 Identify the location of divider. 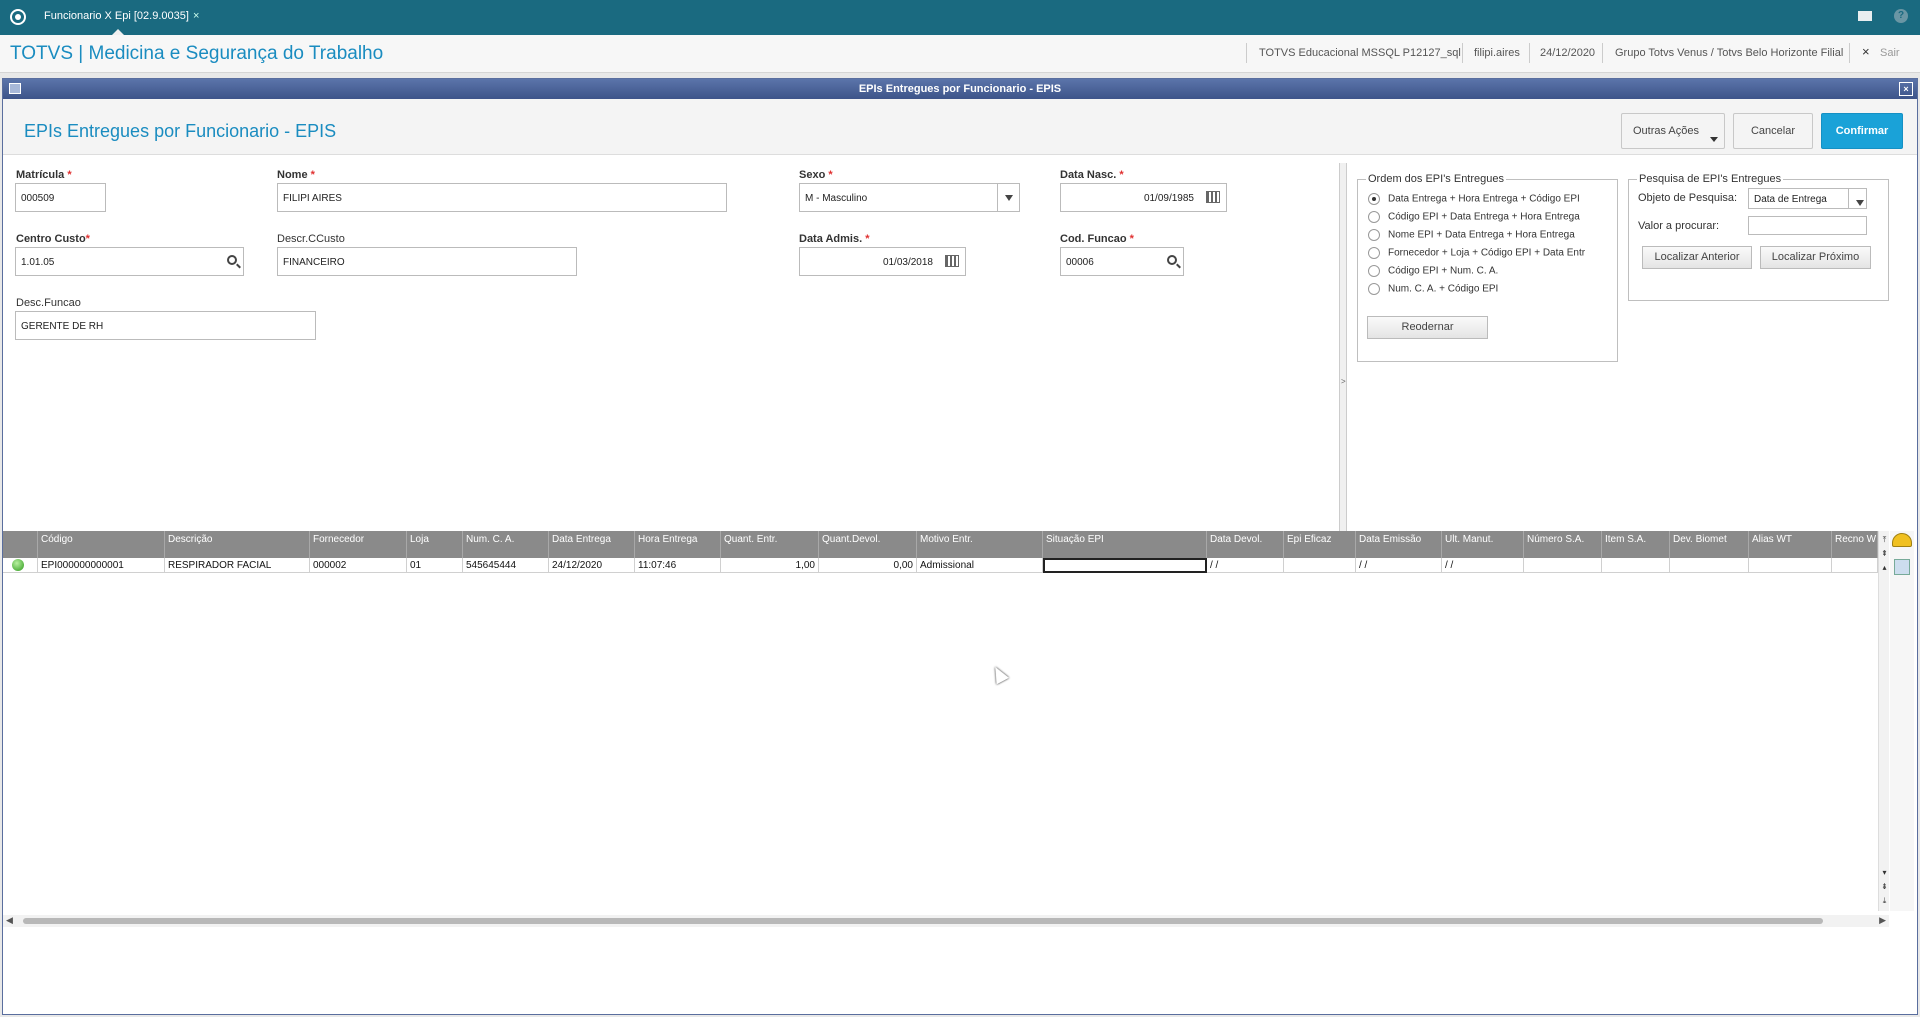
(1462, 53).